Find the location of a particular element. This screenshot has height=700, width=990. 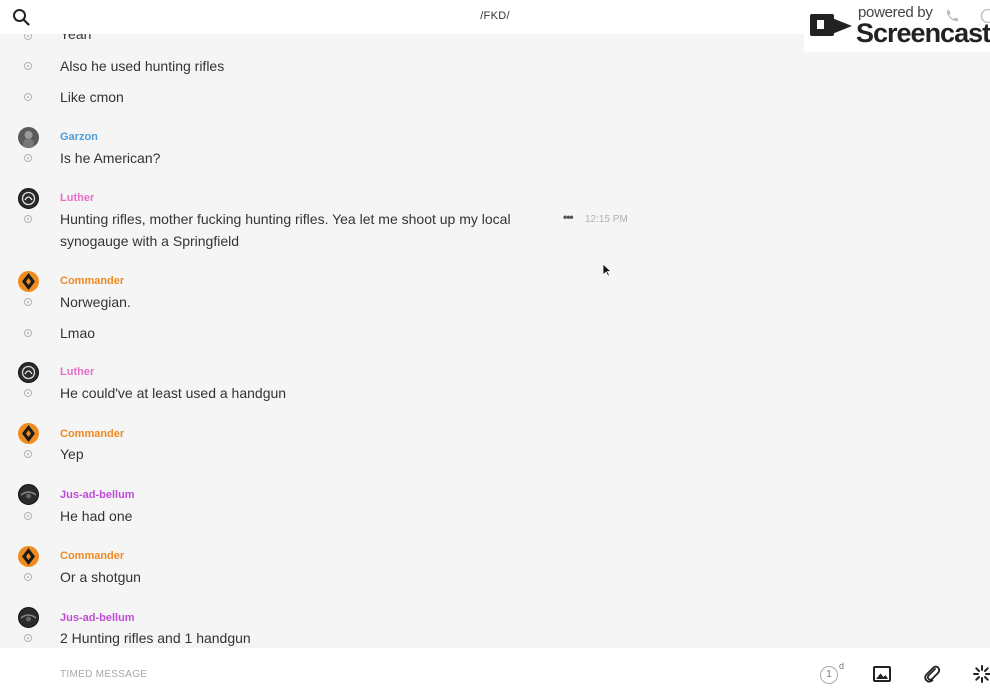

message-text: Like cmon is located at coordinates (92, 97).